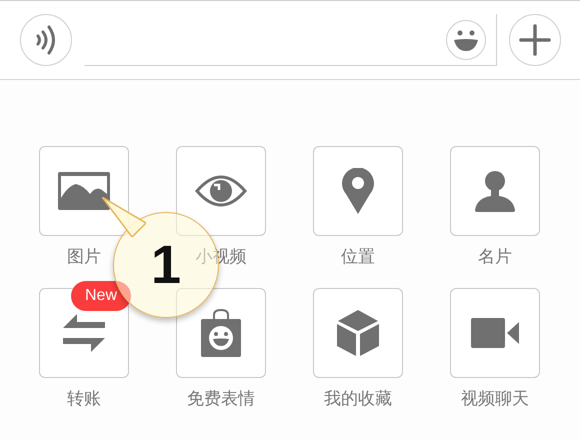 This screenshot has width=580, height=441. What do you see at coordinates (84, 257) in the screenshot?
I see `action-label: 图片` at bounding box center [84, 257].